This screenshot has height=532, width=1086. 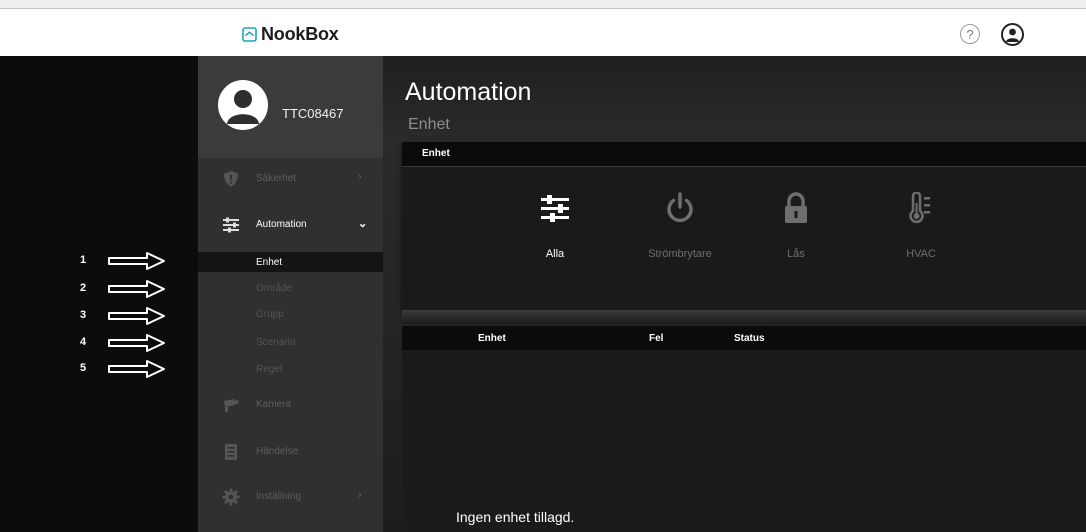 What do you see at coordinates (83, 260) in the screenshot?
I see `annotation-number: 1` at bounding box center [83, 260].